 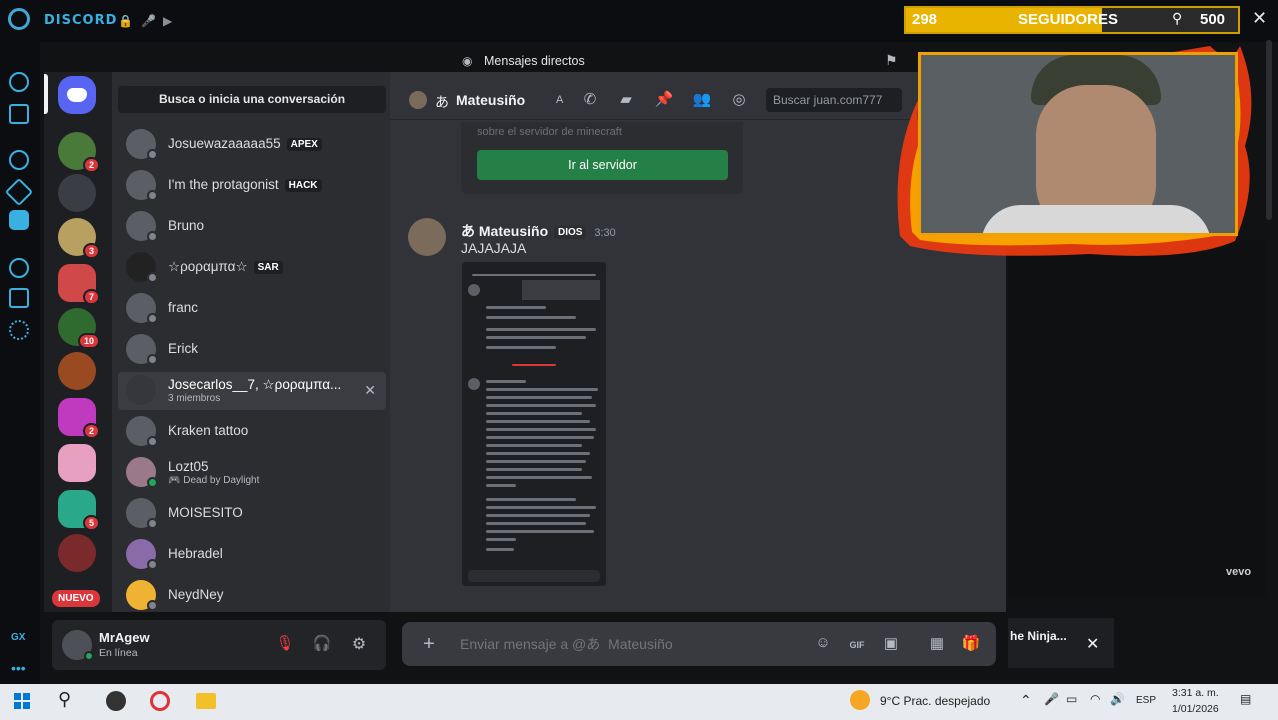 I want to click on dm-item: I'm the protagonist HACK, so click(x=252, y=186).